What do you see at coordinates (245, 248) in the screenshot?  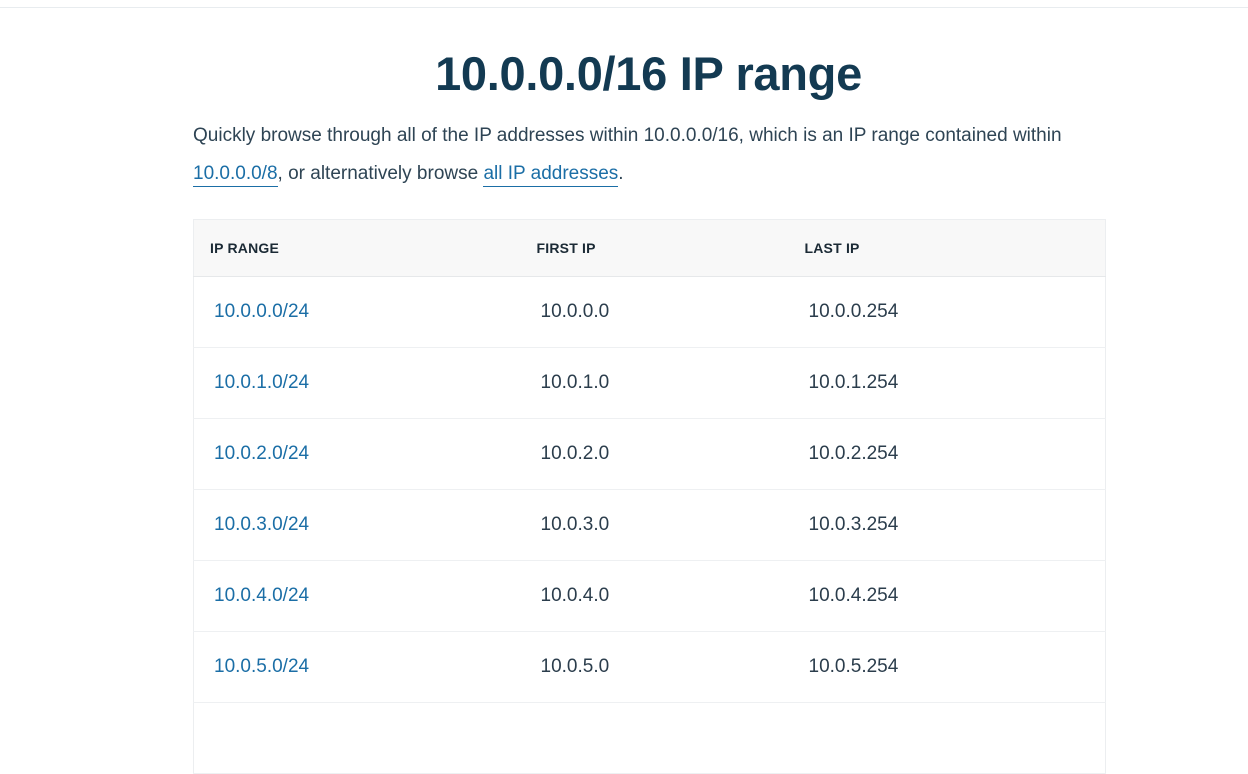 I see `header-ip-range: IP RANGE` at bounding box center [245, 248].